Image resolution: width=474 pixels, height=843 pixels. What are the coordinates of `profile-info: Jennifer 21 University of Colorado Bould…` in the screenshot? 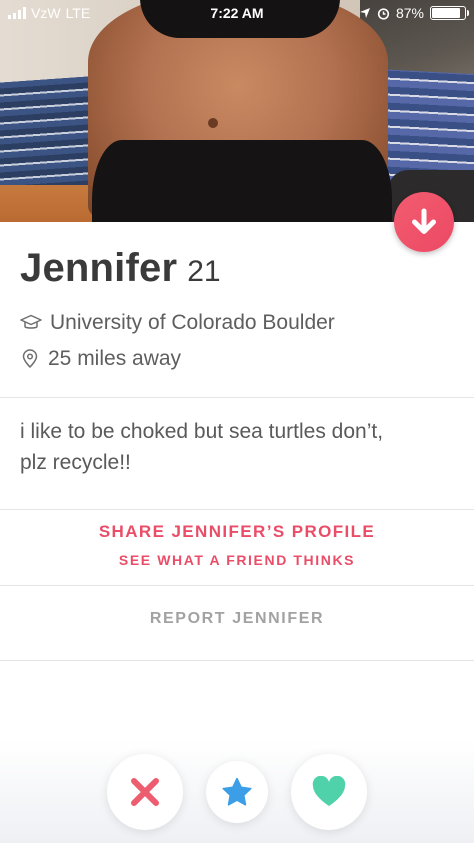 It's located at (240, 308).